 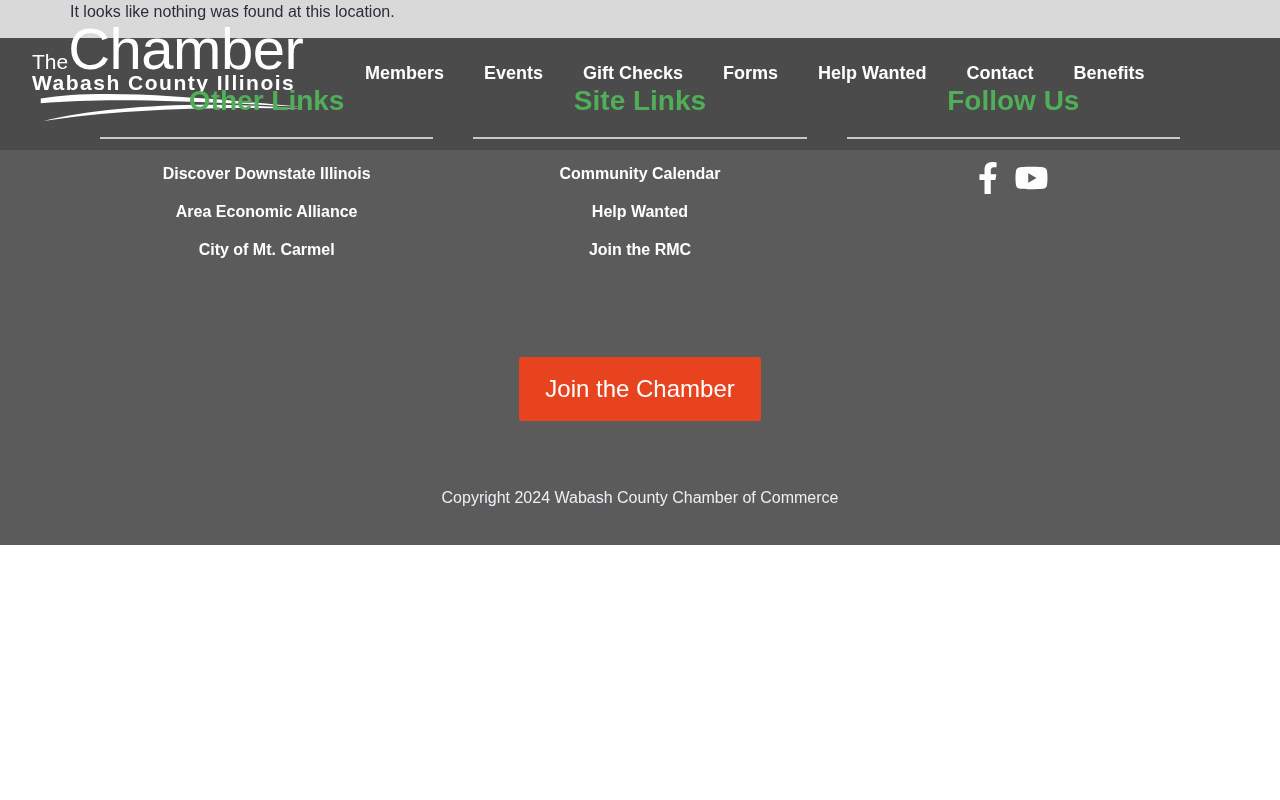 I want to click on copyright-text: Copyright 2024 Wabash County Chamber of Commerce, so click(x=640, y=498).